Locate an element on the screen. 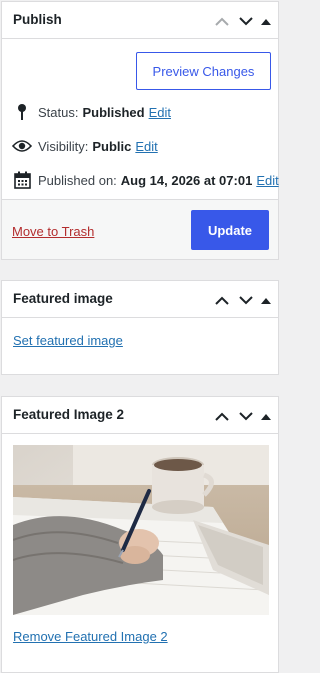 Image resolution: width=320 pixels, height=673 pixels. status-label: Status: is located at coordinates (58, 112).